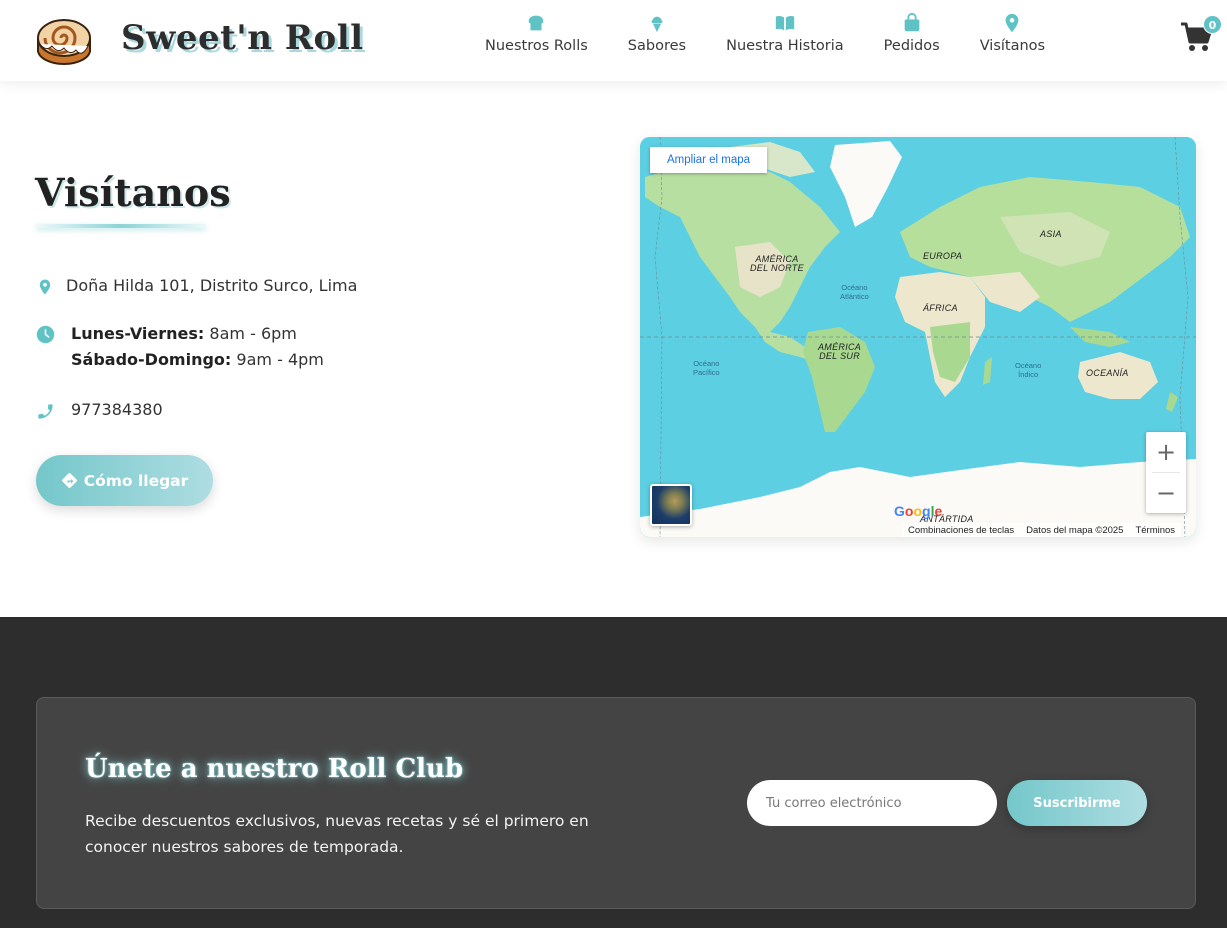 The image size is (1227, 928). I want to click on nav-label: Nuestra Historia, so click(785, 46).